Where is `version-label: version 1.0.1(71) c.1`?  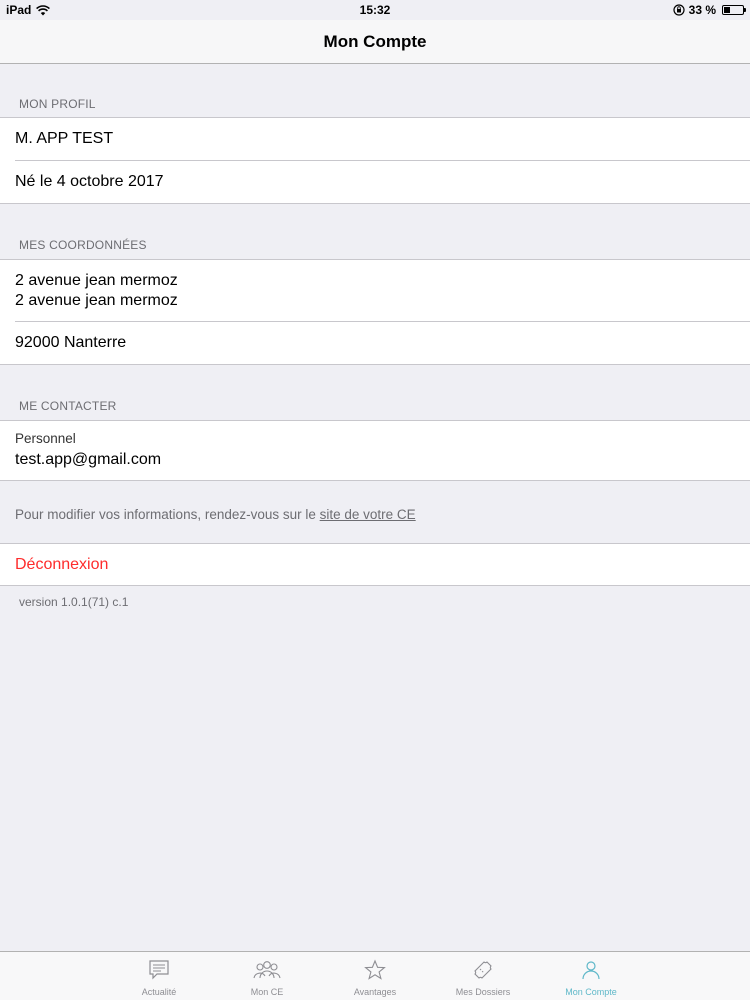 version-label: version 1.0.1(71) c.1 is located at coordinates (74, 602).